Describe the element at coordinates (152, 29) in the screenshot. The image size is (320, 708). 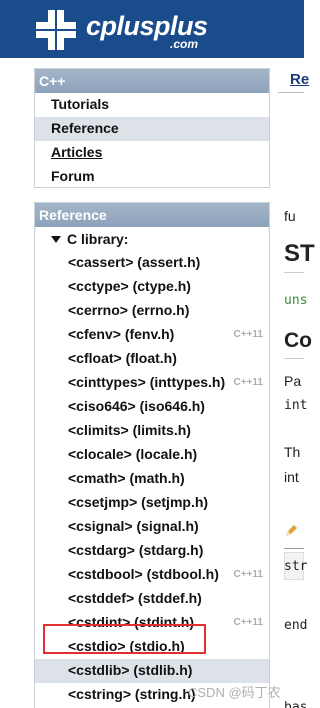
I see `site-header: cplusplus .com` at that location.